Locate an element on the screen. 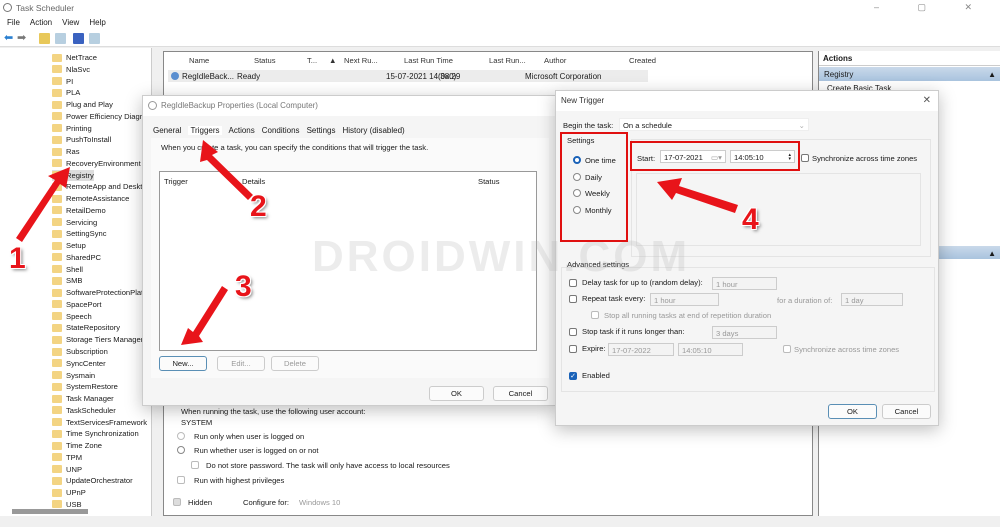 Image resolution: width=1000 pixels, height=527 pixels. annotation-2: 2 is located at coordinates (258, 206).